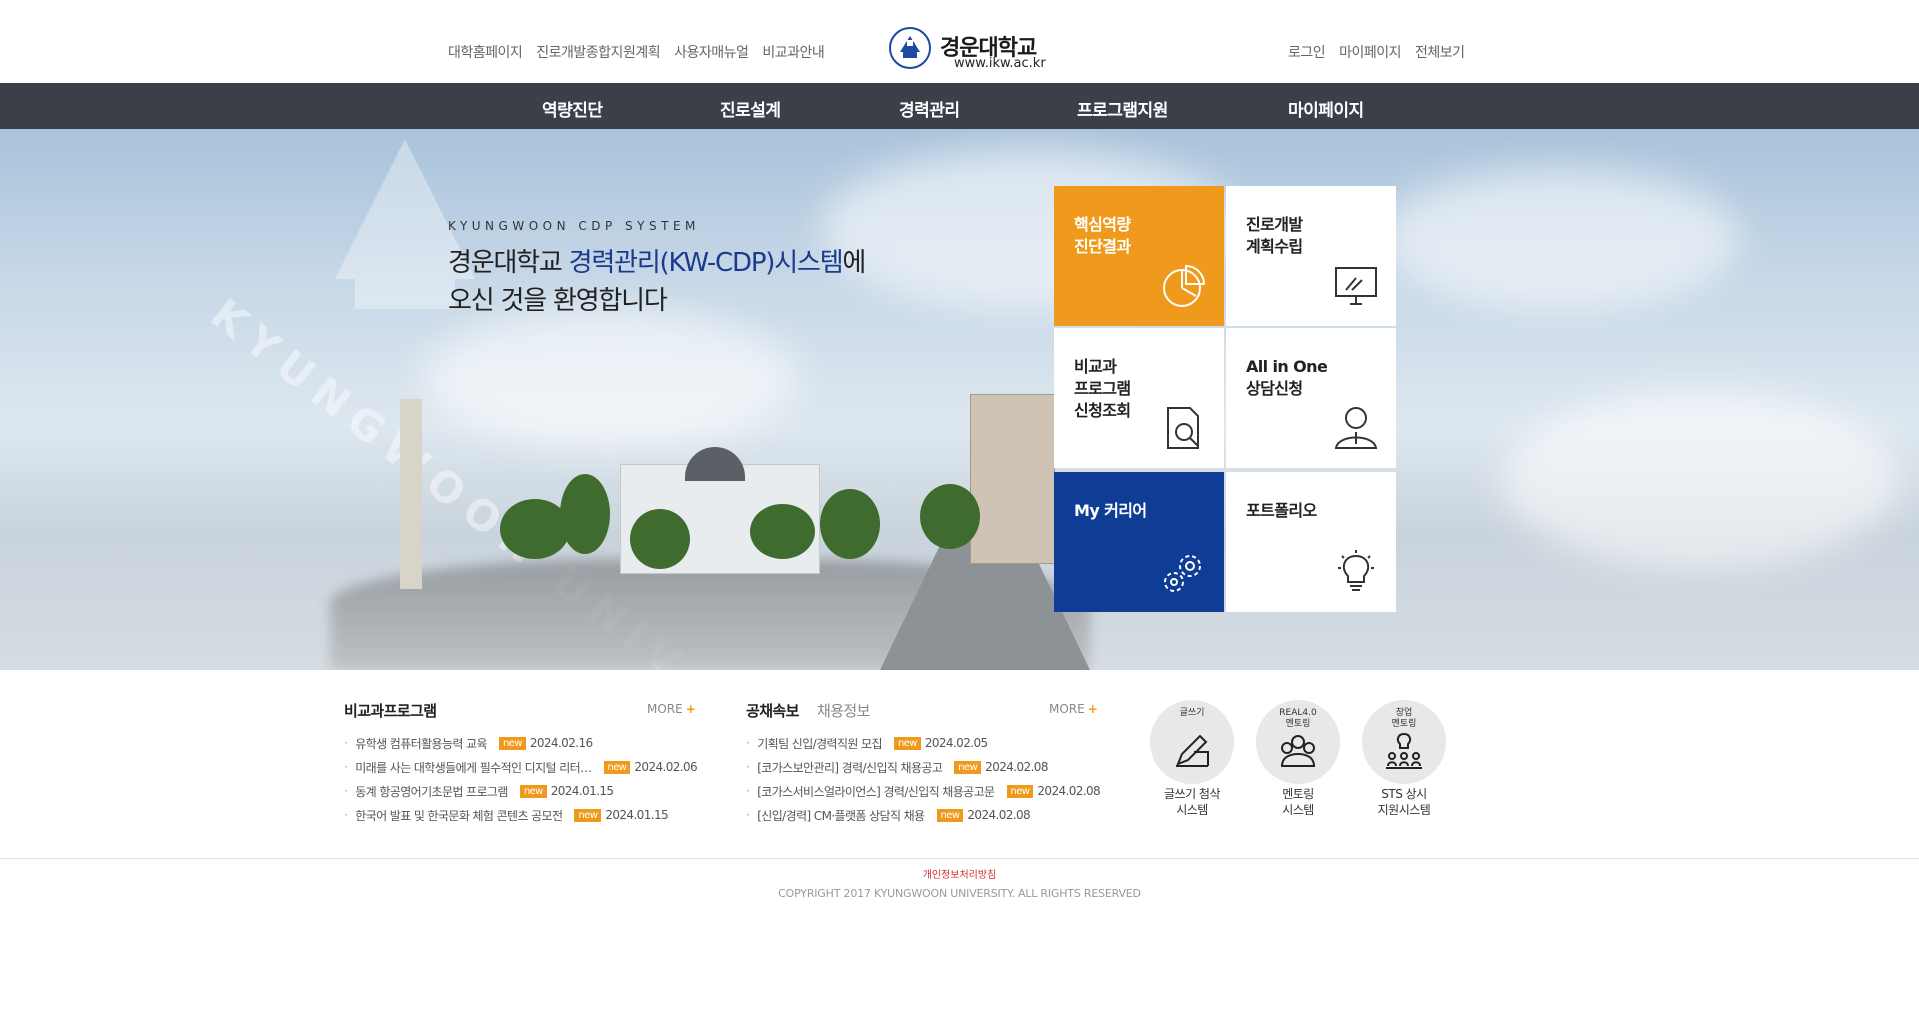  Describe the element at coordinates (923, 791) in the screenshot. I see `list-item: [코가스서비스얼라이언스] 경력/신입직 채용공고문new2024.02.08` at that location.